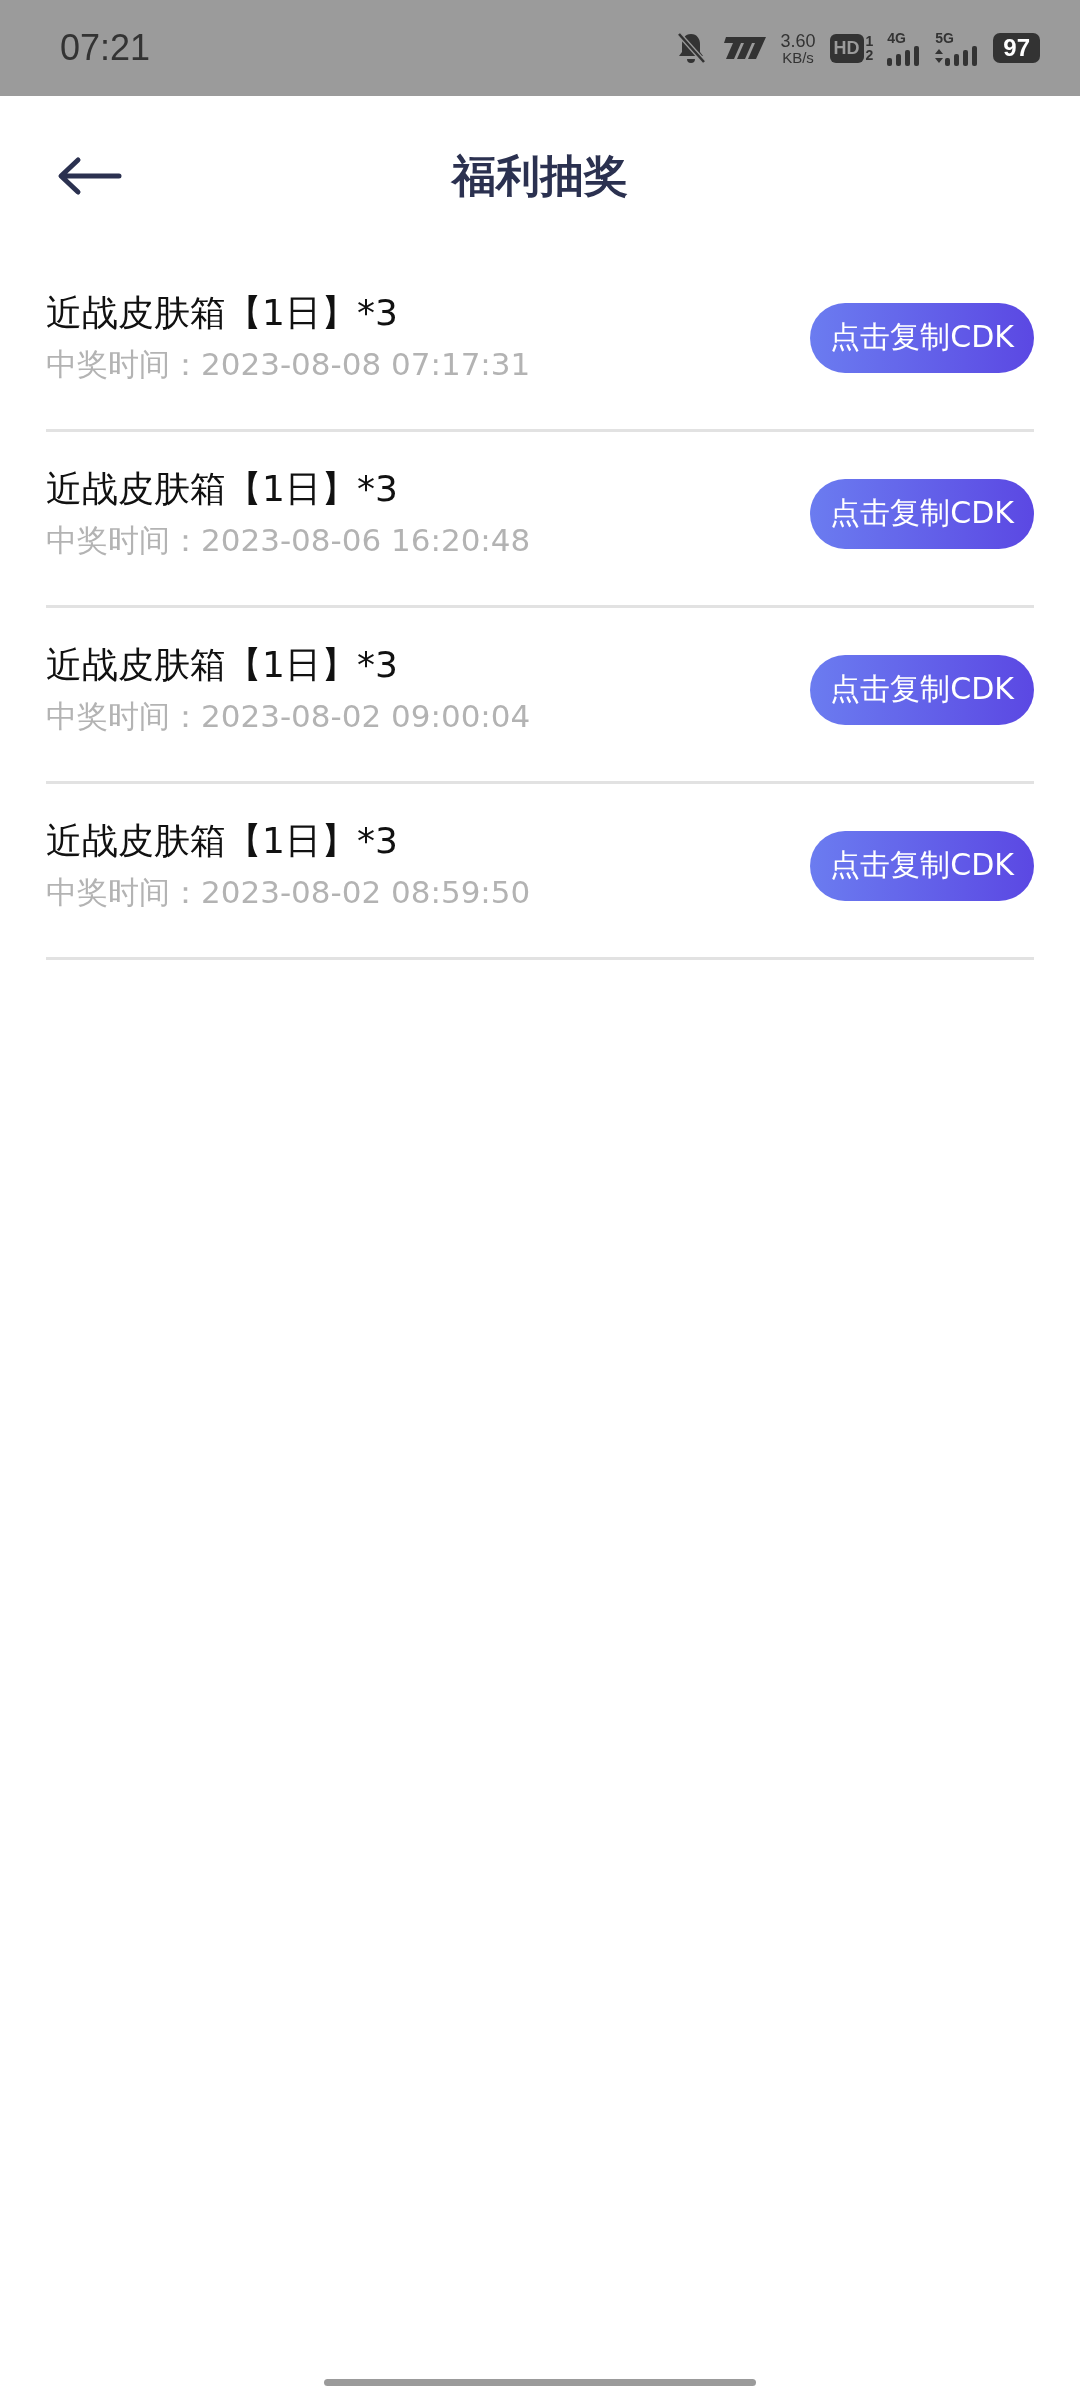  What do you see at coordinates (288, 540) in the screenshot?
I see `win-time: 中奖时间：2023-08-06 16:20:48` at bounding box center [288, 540].